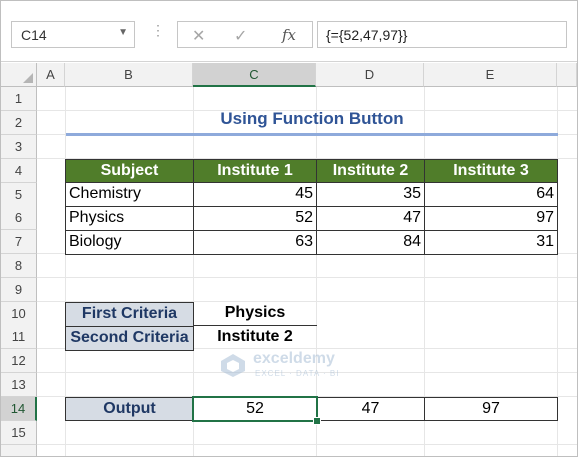 This screenshot has width=578, height=457. I want to click on row-header-3: 3, so click(19, 147).